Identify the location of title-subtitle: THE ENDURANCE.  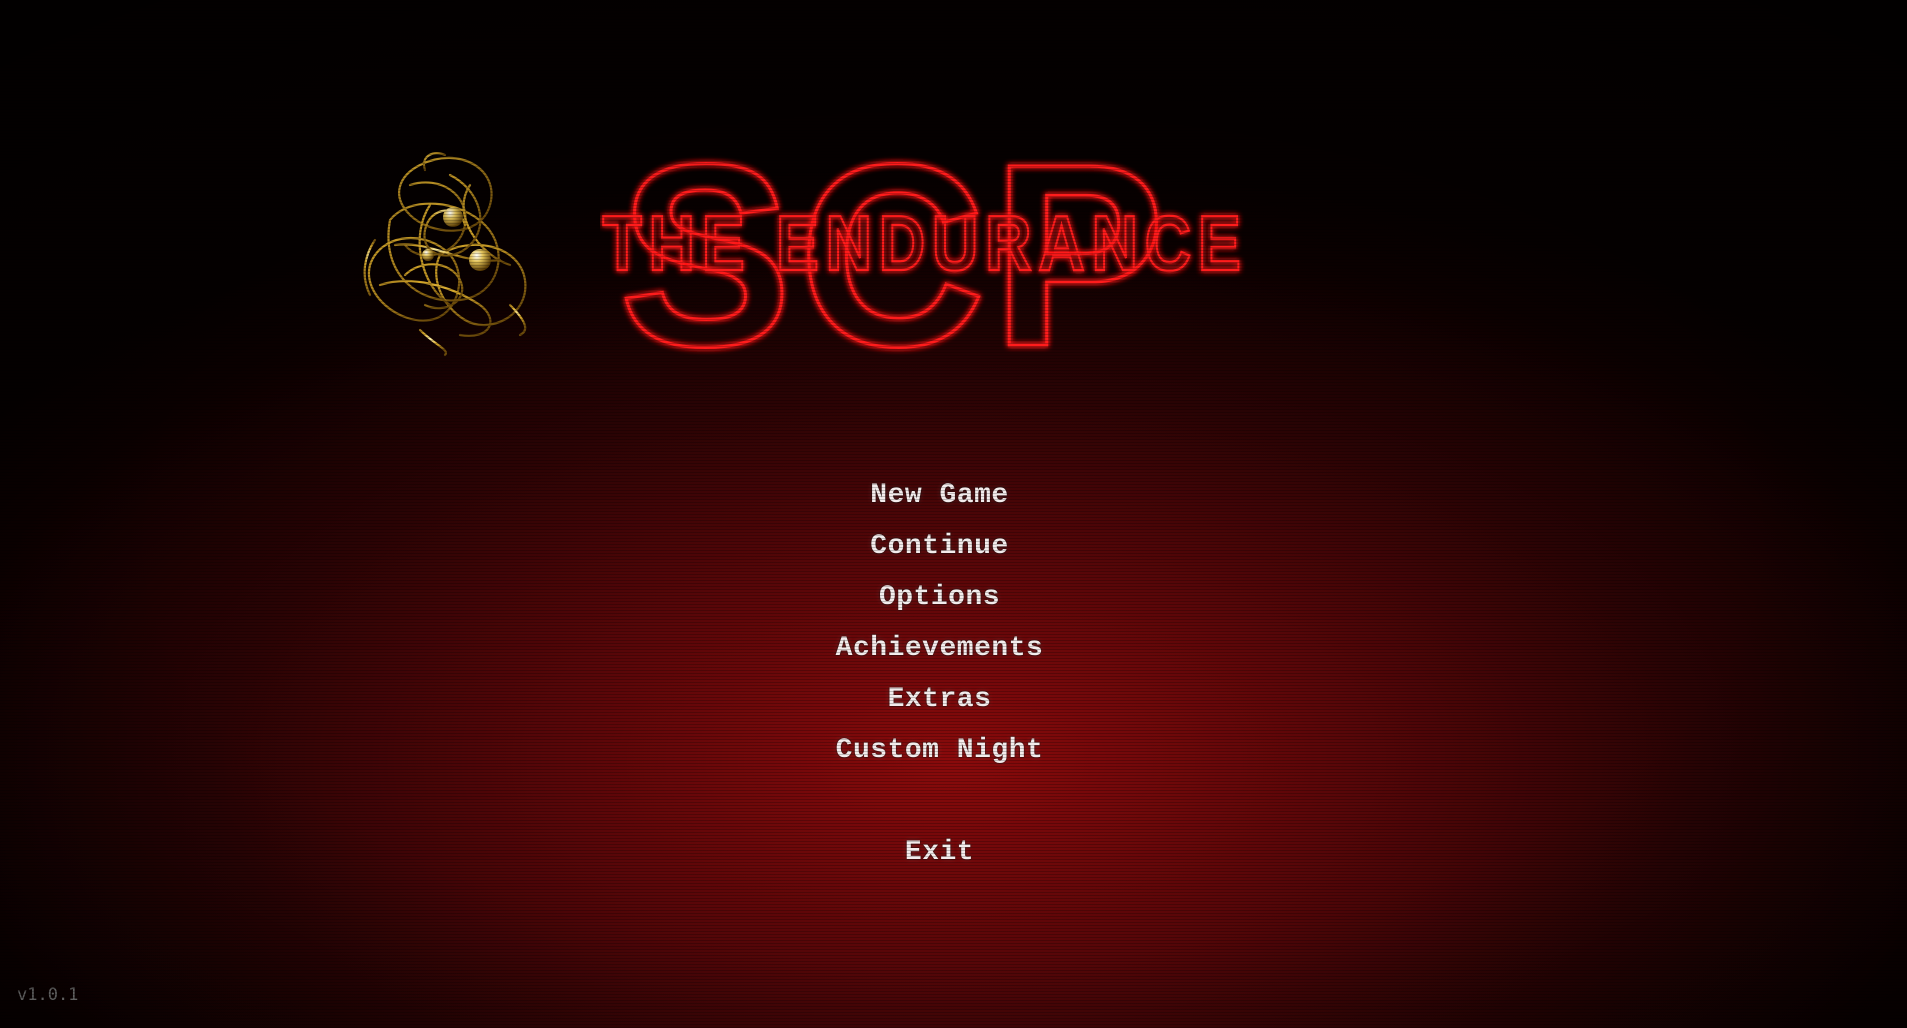
(925, 243).